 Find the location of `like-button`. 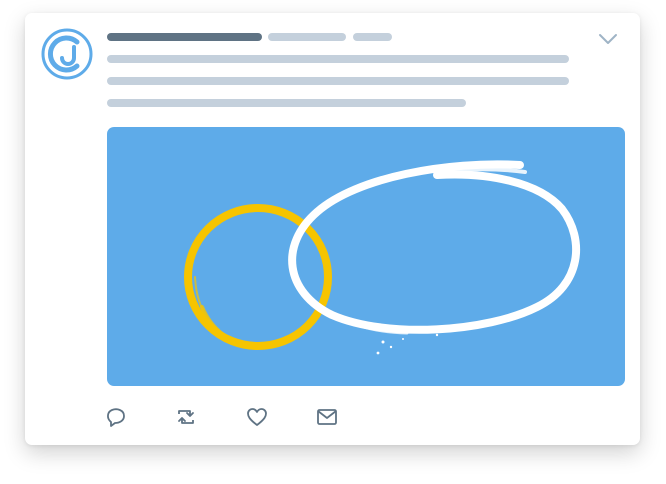

like-button is located at coordinates (257, 417).